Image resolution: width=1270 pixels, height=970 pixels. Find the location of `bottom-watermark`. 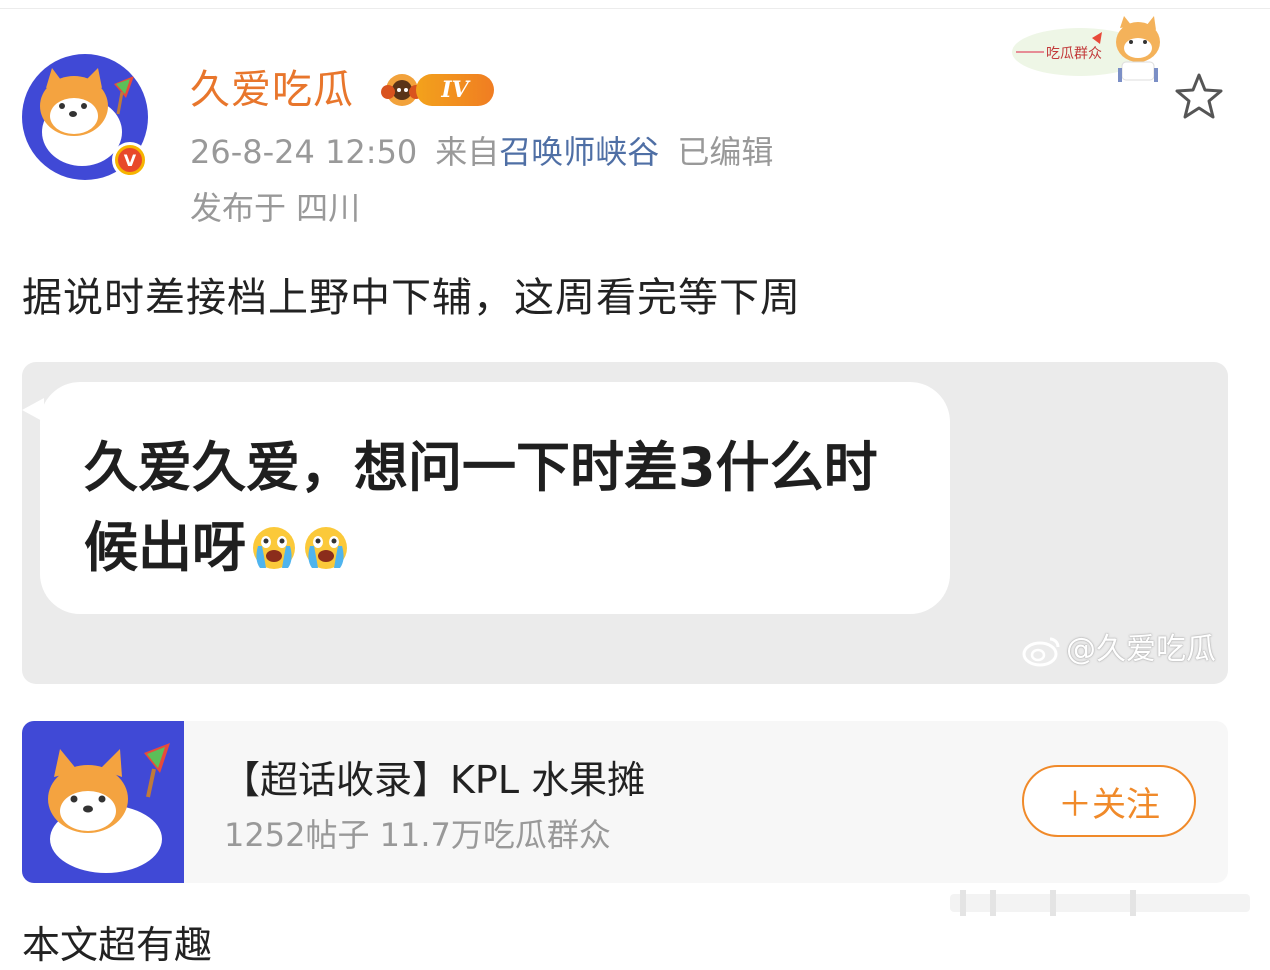

bottom-watermark is located at coordinates (1095, 904).